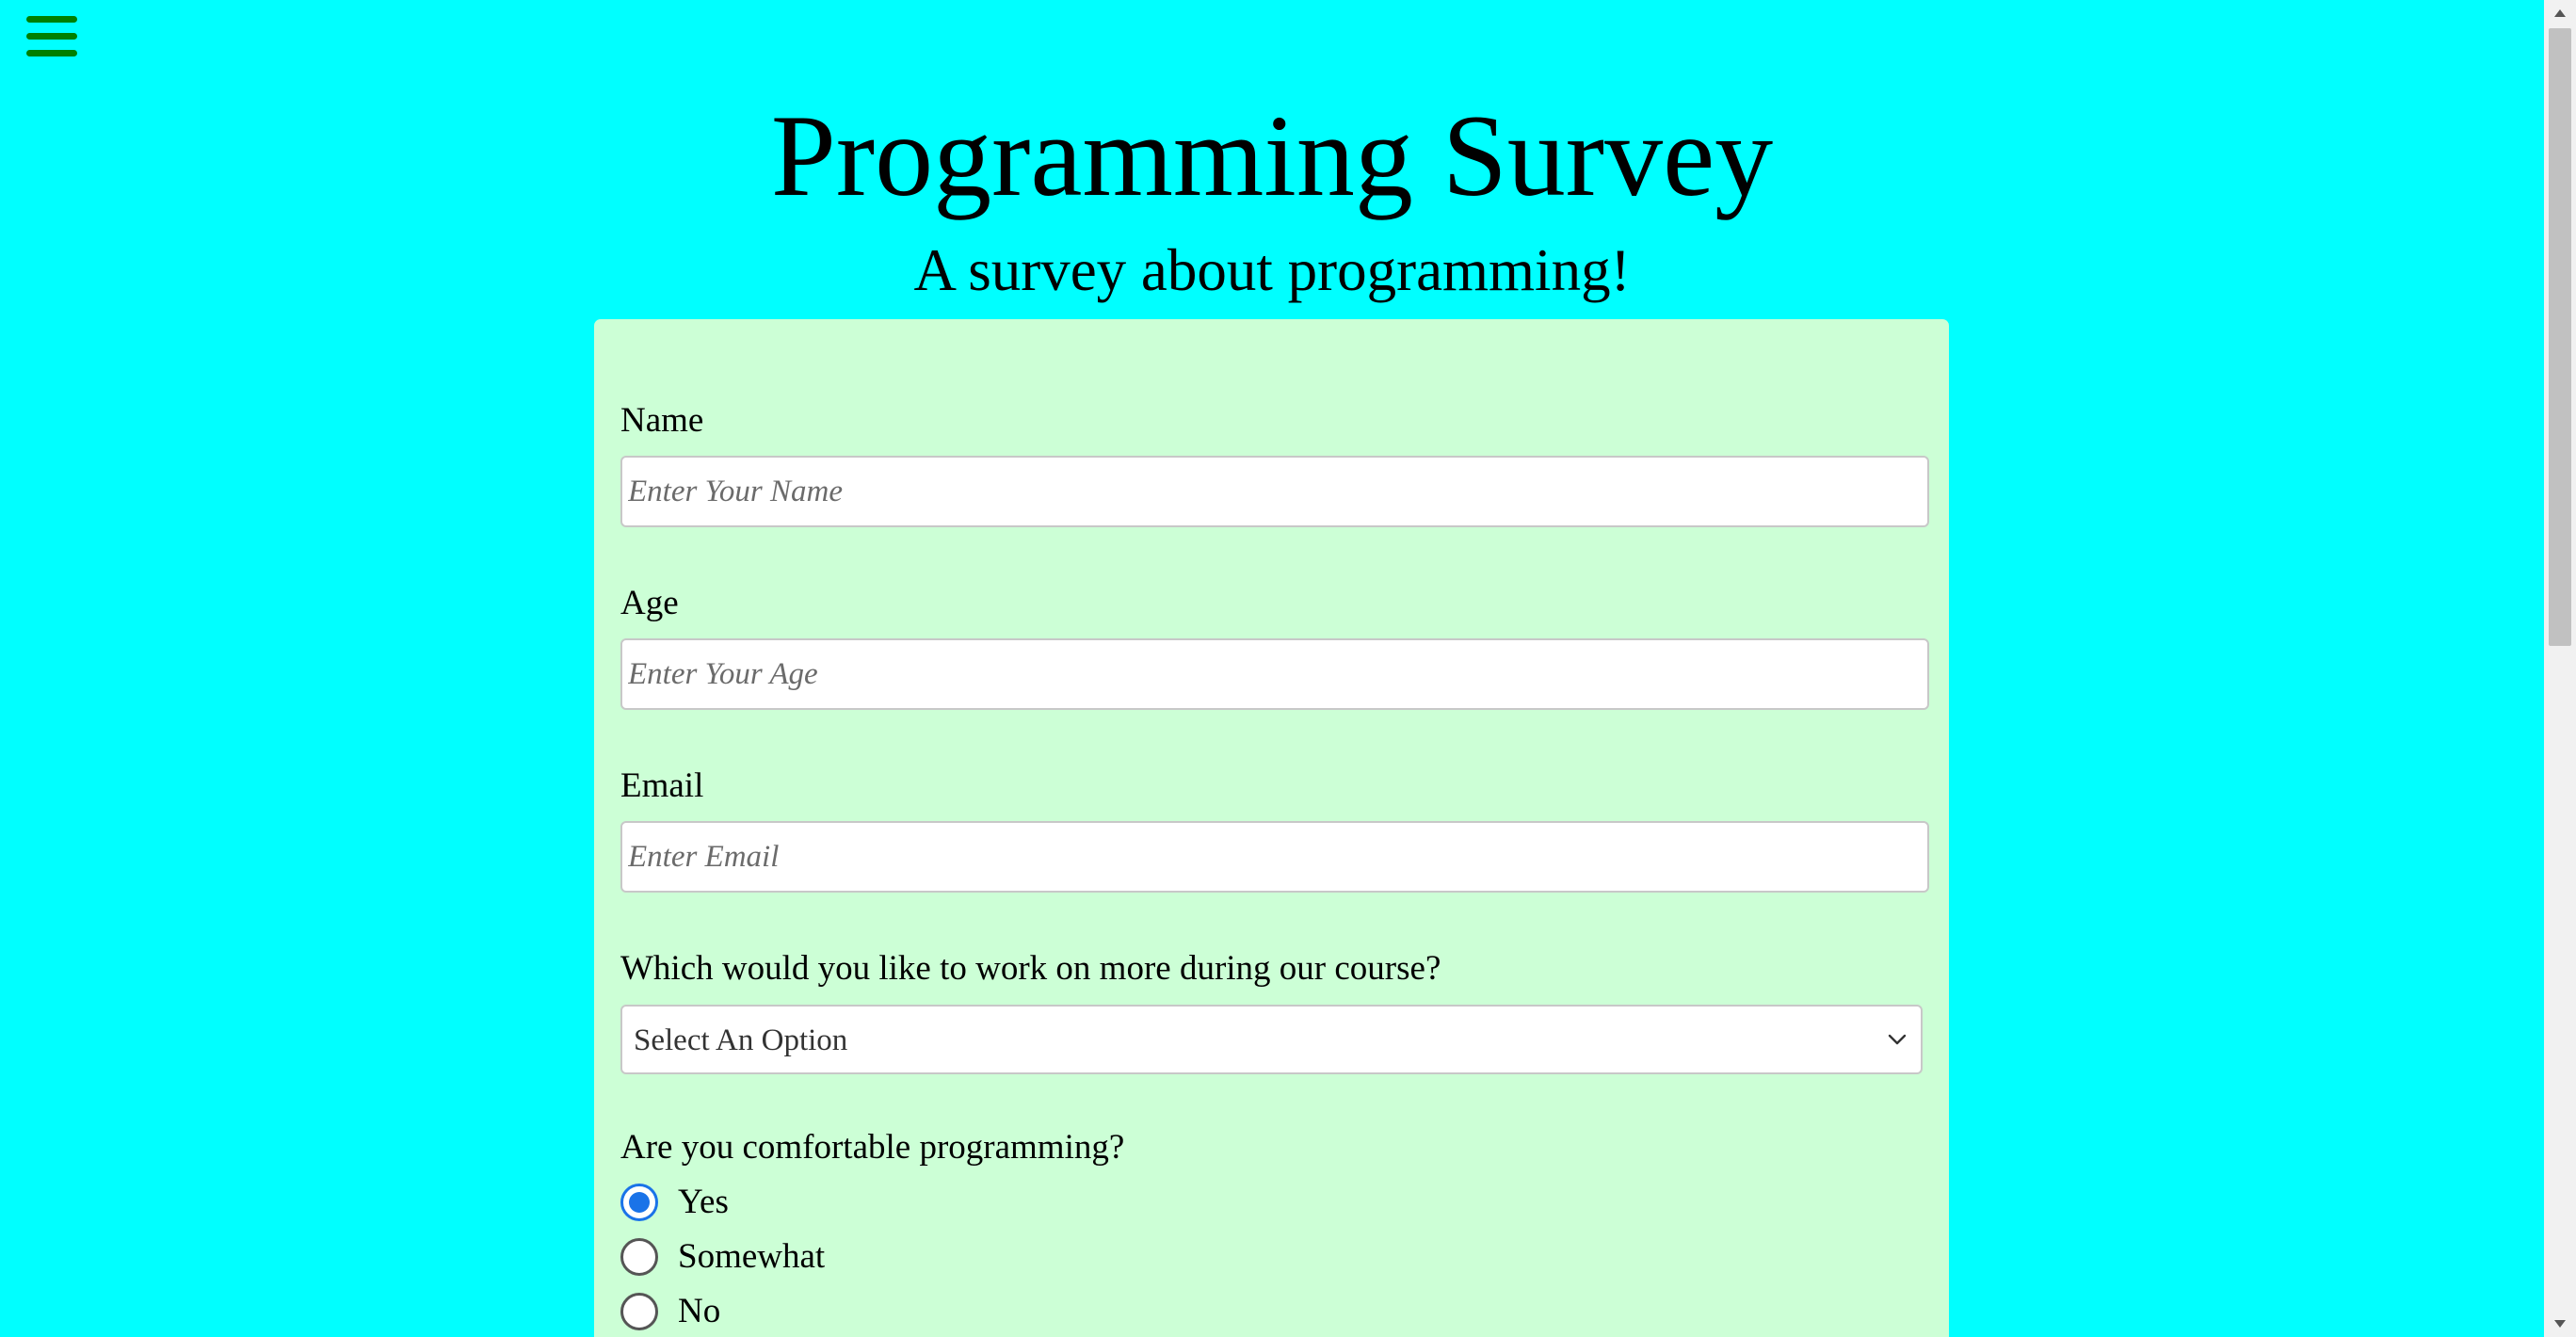  I want to click on radio-dot, so click(639, 1202).